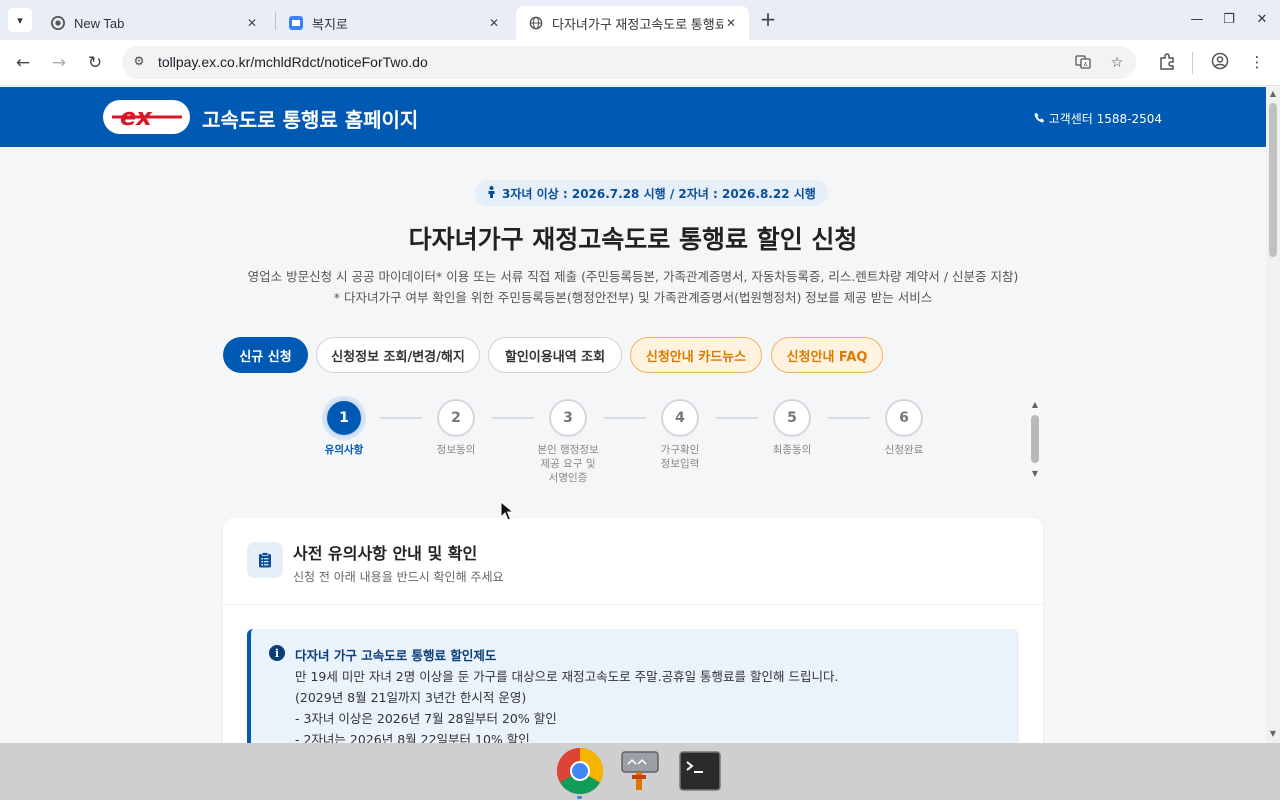 The width and height of the screenshot is (1280, 800). I want to click on clipboard-icon, so click(265, 560).